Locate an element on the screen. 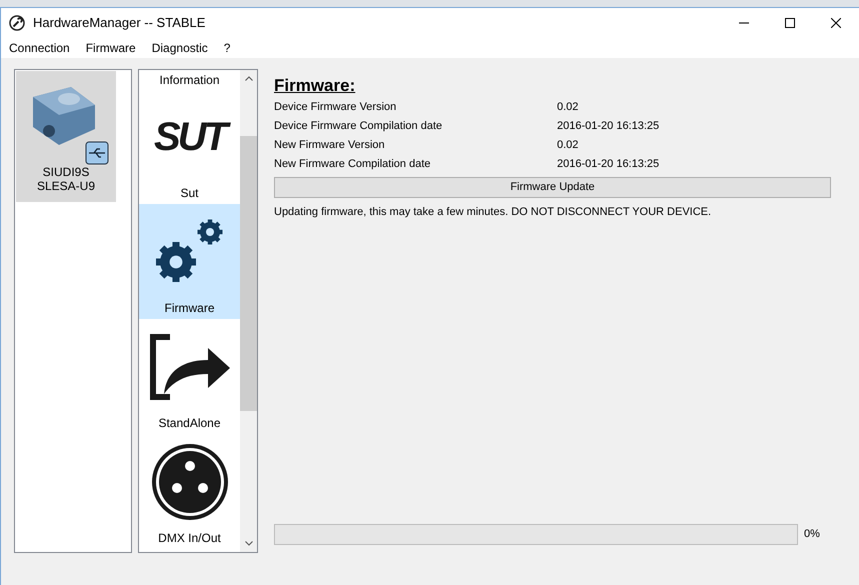  progress-percent: 0% is located at coordinates (812, 534).